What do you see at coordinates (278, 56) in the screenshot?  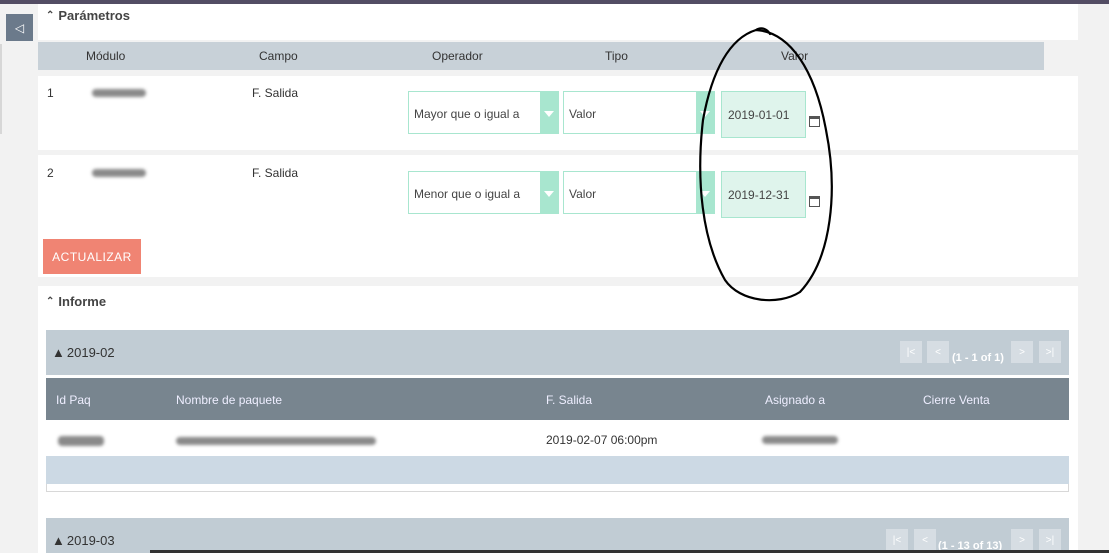 I see `col-campo: Campo` at bounding box center [278, 56].